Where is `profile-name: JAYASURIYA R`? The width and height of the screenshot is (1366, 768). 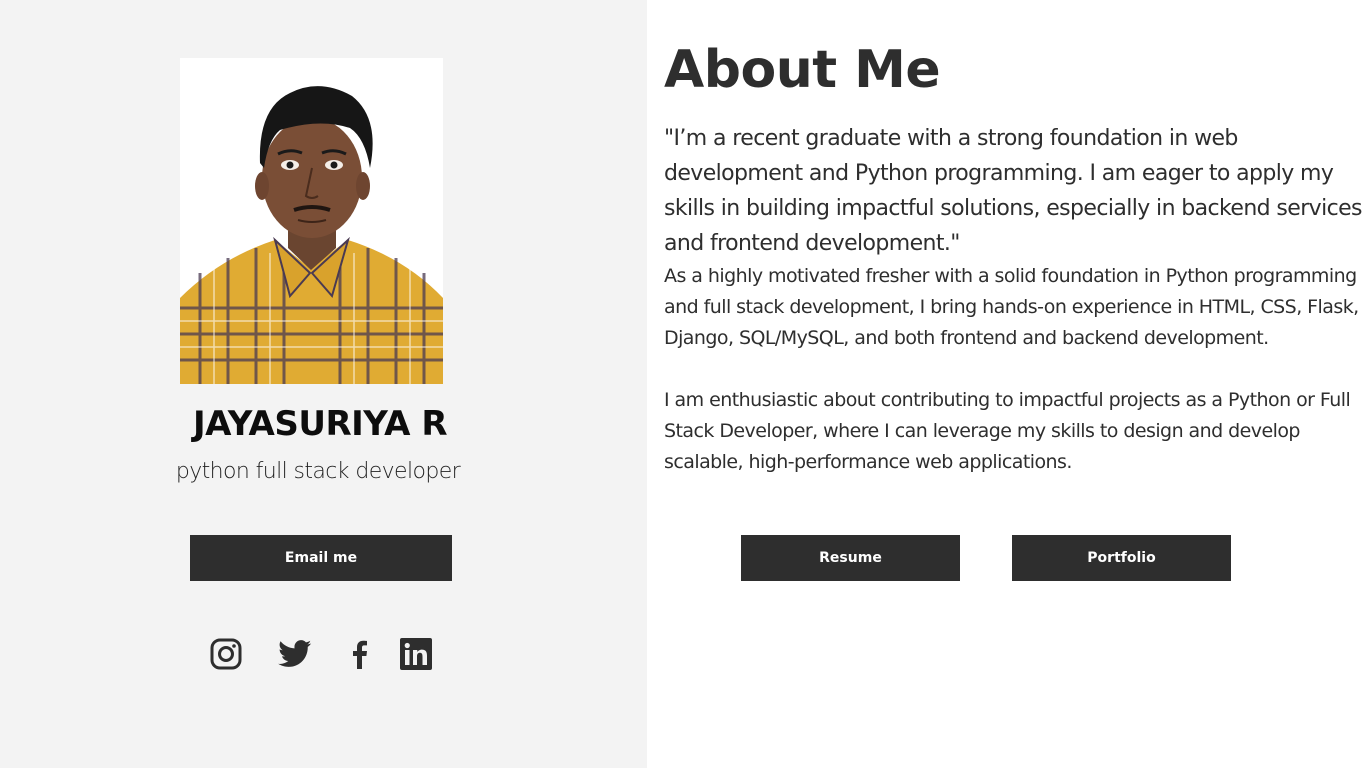
profile-name: JAYASURIYA R is located at coordinates (320, 424).